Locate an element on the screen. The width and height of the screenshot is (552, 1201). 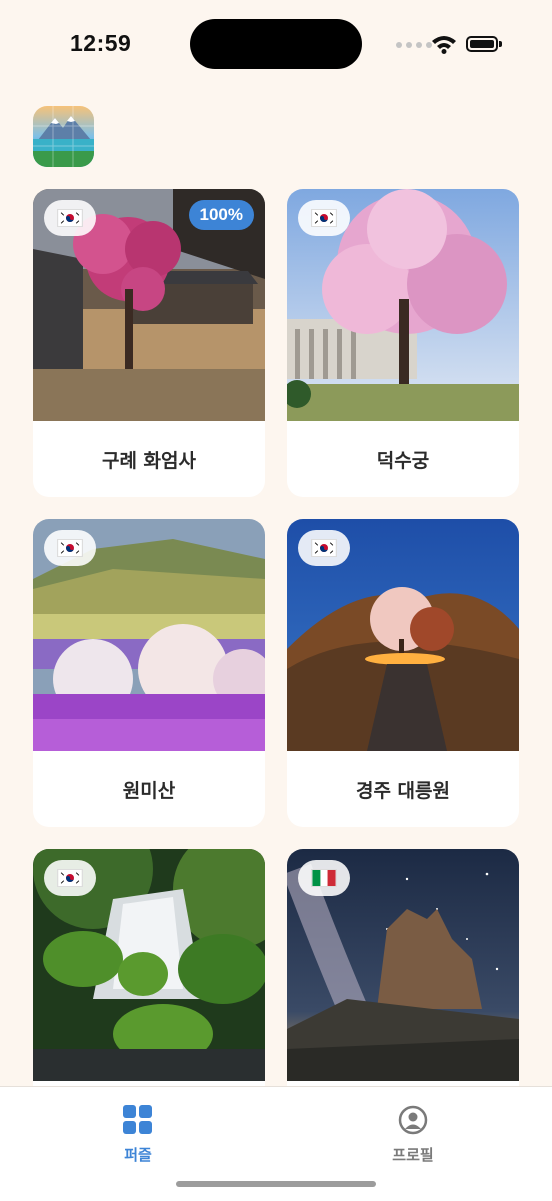
puzzle-title: 원미산 is located at coordinates (149, 790).